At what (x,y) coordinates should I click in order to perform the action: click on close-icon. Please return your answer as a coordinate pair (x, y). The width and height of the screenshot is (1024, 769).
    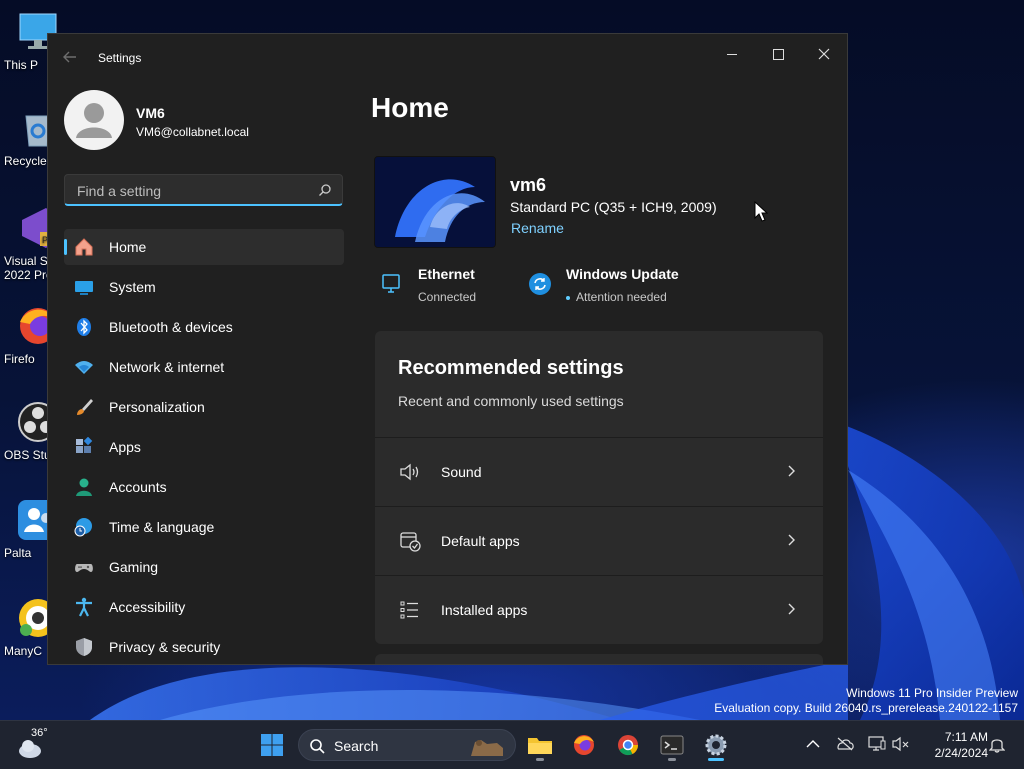
    Looking at the image, I should click on (824, 54).